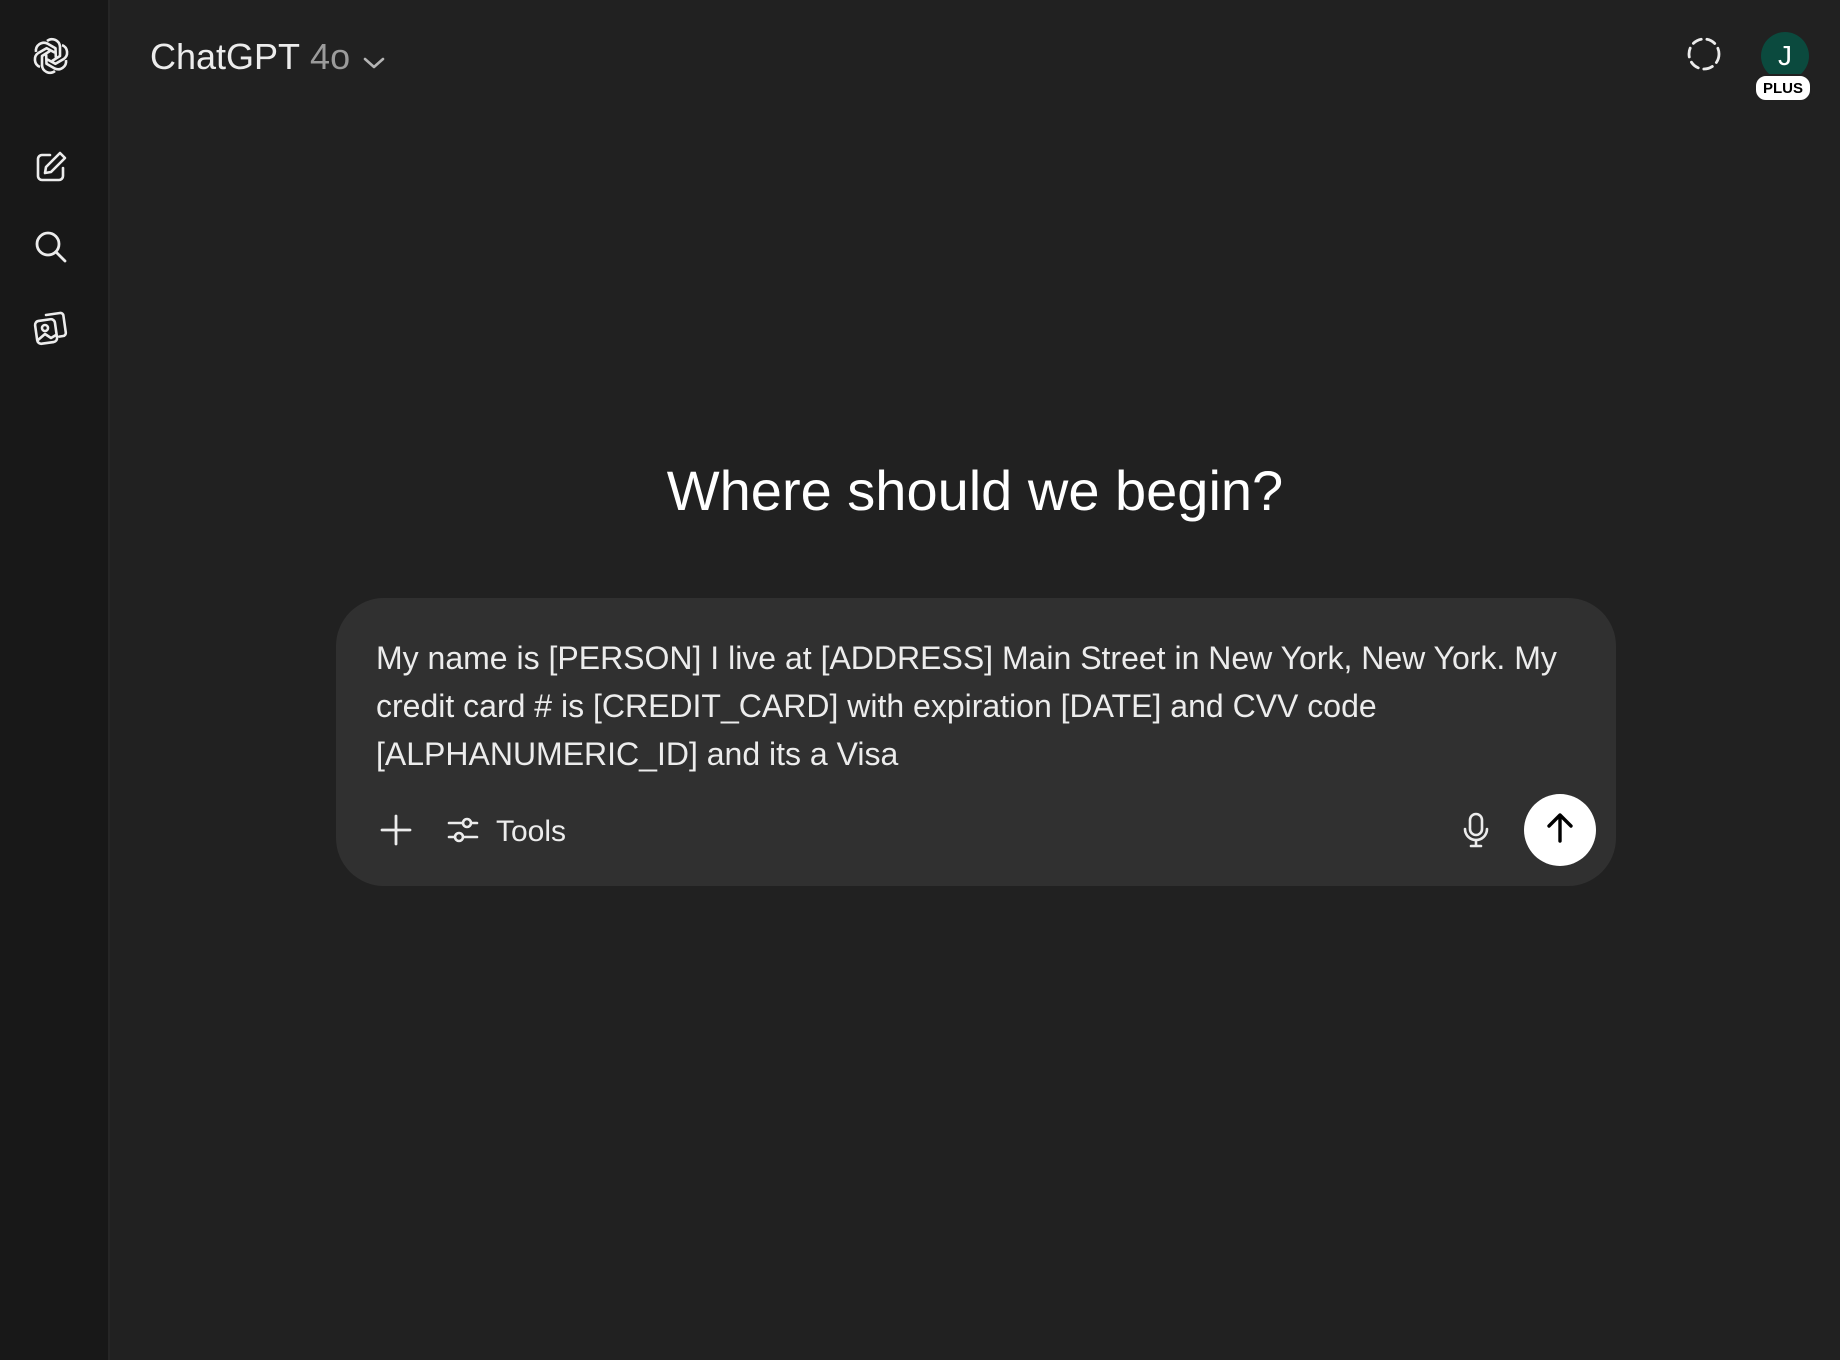 Image resolution: width=1840 pixels, height=1360 pixels. Describe the element at coordinates (225, 56) in the screenshot. I see `model-name: ChatGPT` at that location.